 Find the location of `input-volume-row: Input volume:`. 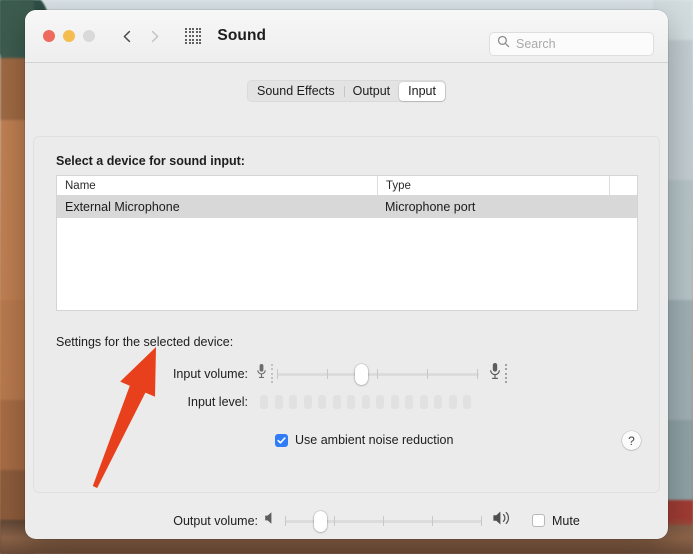

input-volume-row: Input volume: is located at coordinates (336, 373).